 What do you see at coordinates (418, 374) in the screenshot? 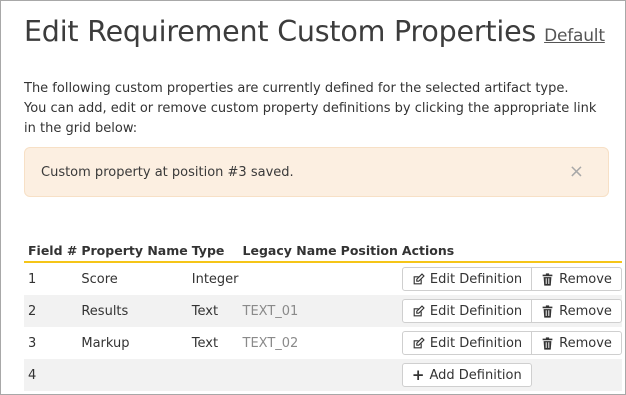
I see `plus-icon: +` at bounding box center [418, 374].